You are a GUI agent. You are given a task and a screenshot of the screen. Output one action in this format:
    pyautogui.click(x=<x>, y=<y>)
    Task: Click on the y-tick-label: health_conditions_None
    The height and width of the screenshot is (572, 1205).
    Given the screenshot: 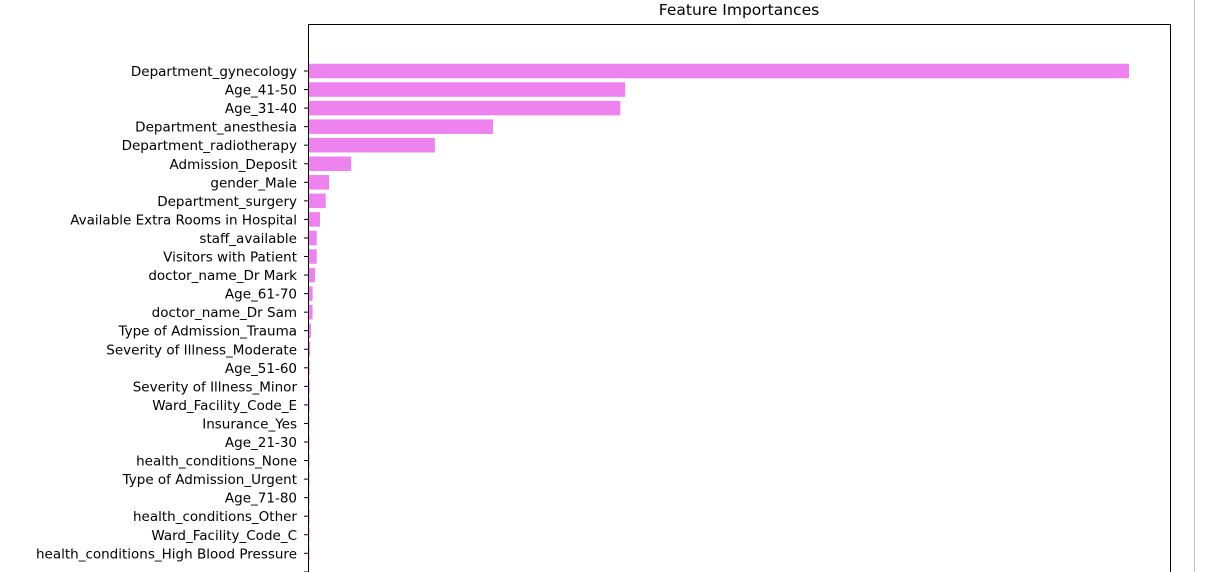 What is the action you would take?
    pyautogui.click(x=216, y=462)
    